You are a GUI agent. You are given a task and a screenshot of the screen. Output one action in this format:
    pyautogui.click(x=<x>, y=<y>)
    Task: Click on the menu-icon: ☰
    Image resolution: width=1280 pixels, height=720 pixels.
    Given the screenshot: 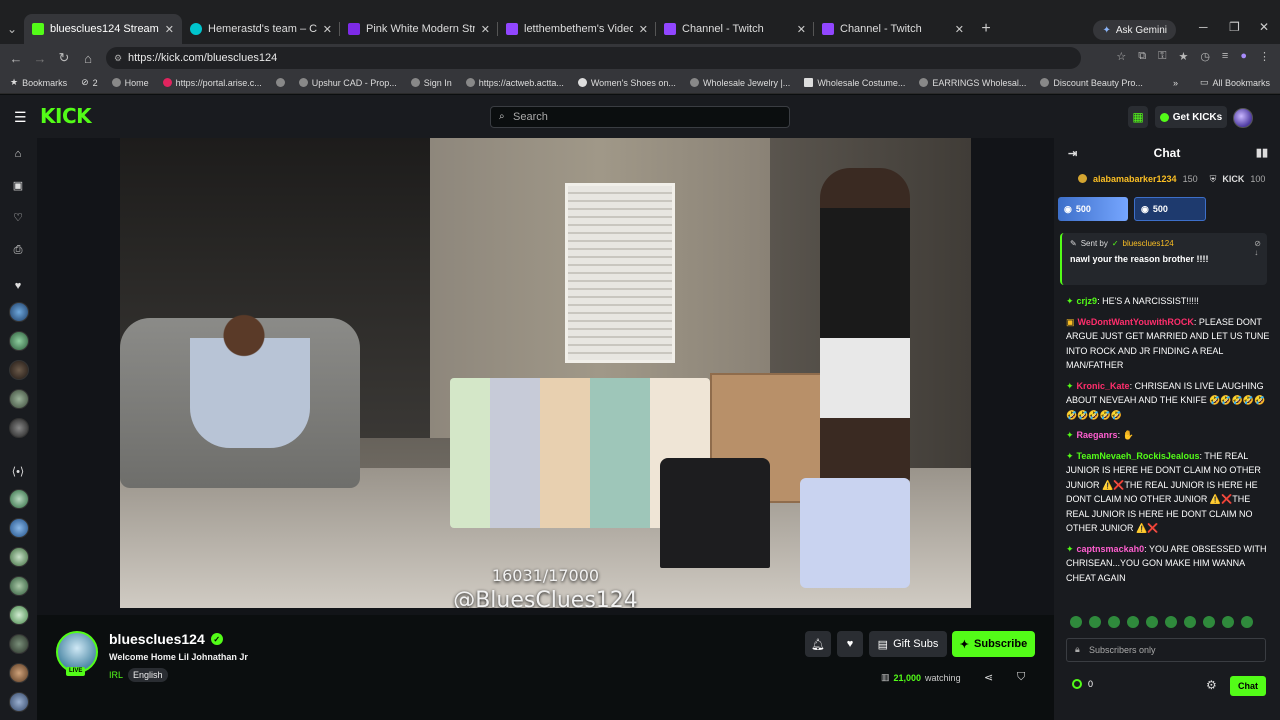 What is the action you would take?
    pyautogui.click(x=20, y=117)
    